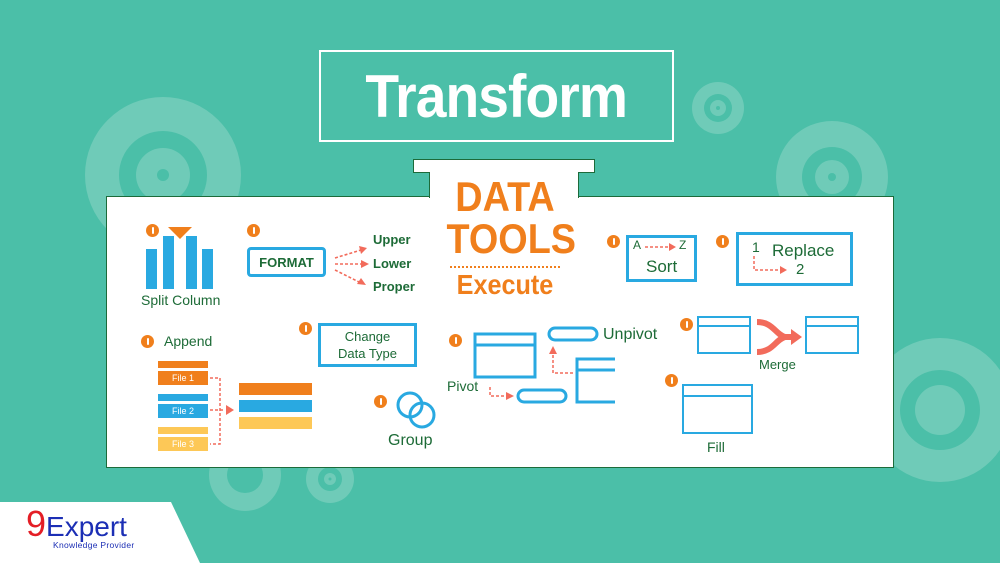 The image size is (1000, 563). I want to click on merge-table-right, so click(832, 335).